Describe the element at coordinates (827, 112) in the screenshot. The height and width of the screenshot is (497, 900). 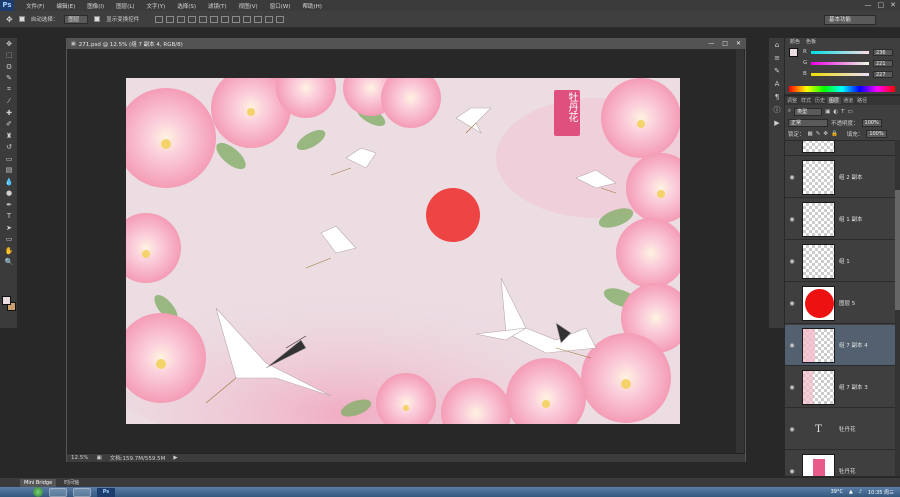
I see `filter-pixel-icon: ▣` at that location.